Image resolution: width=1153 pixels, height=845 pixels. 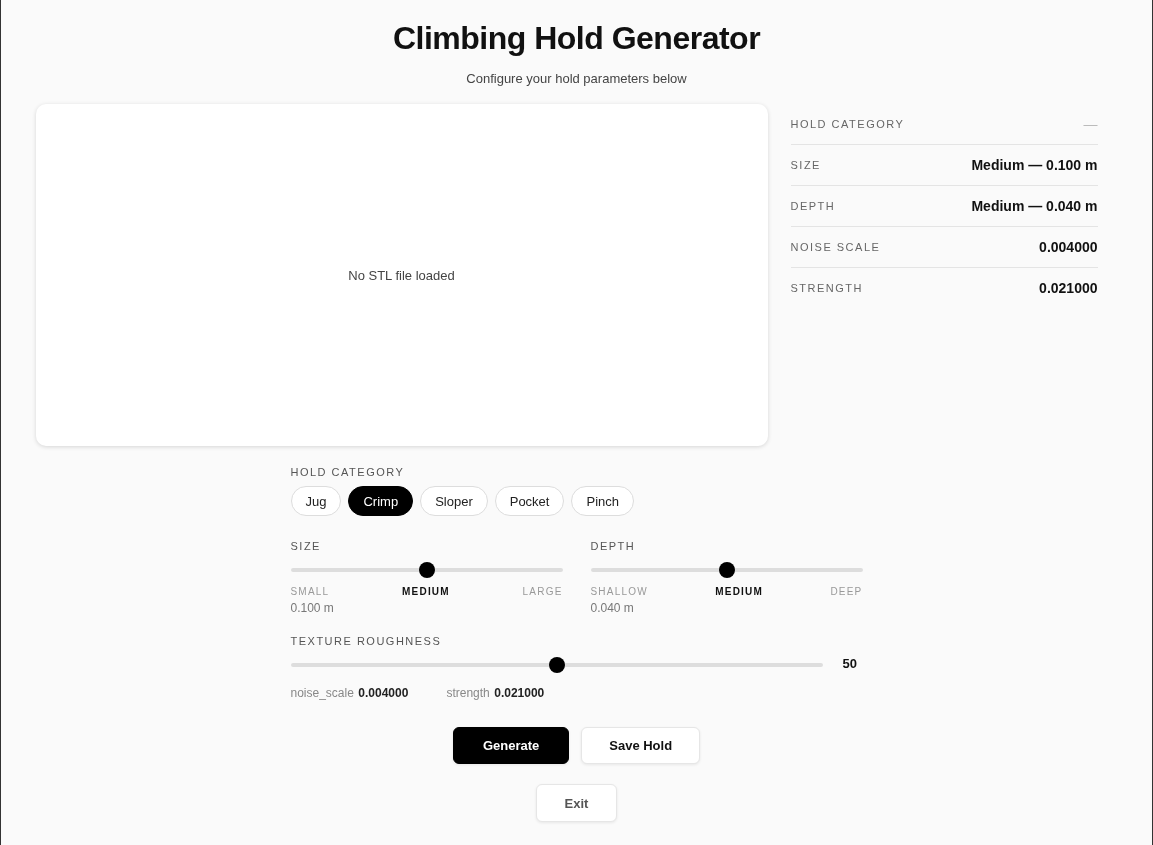 What do you see at coordinates (813, 206) in the screenshot?
I see `summary-label: DEPTH` at bounding box center [813, 206].